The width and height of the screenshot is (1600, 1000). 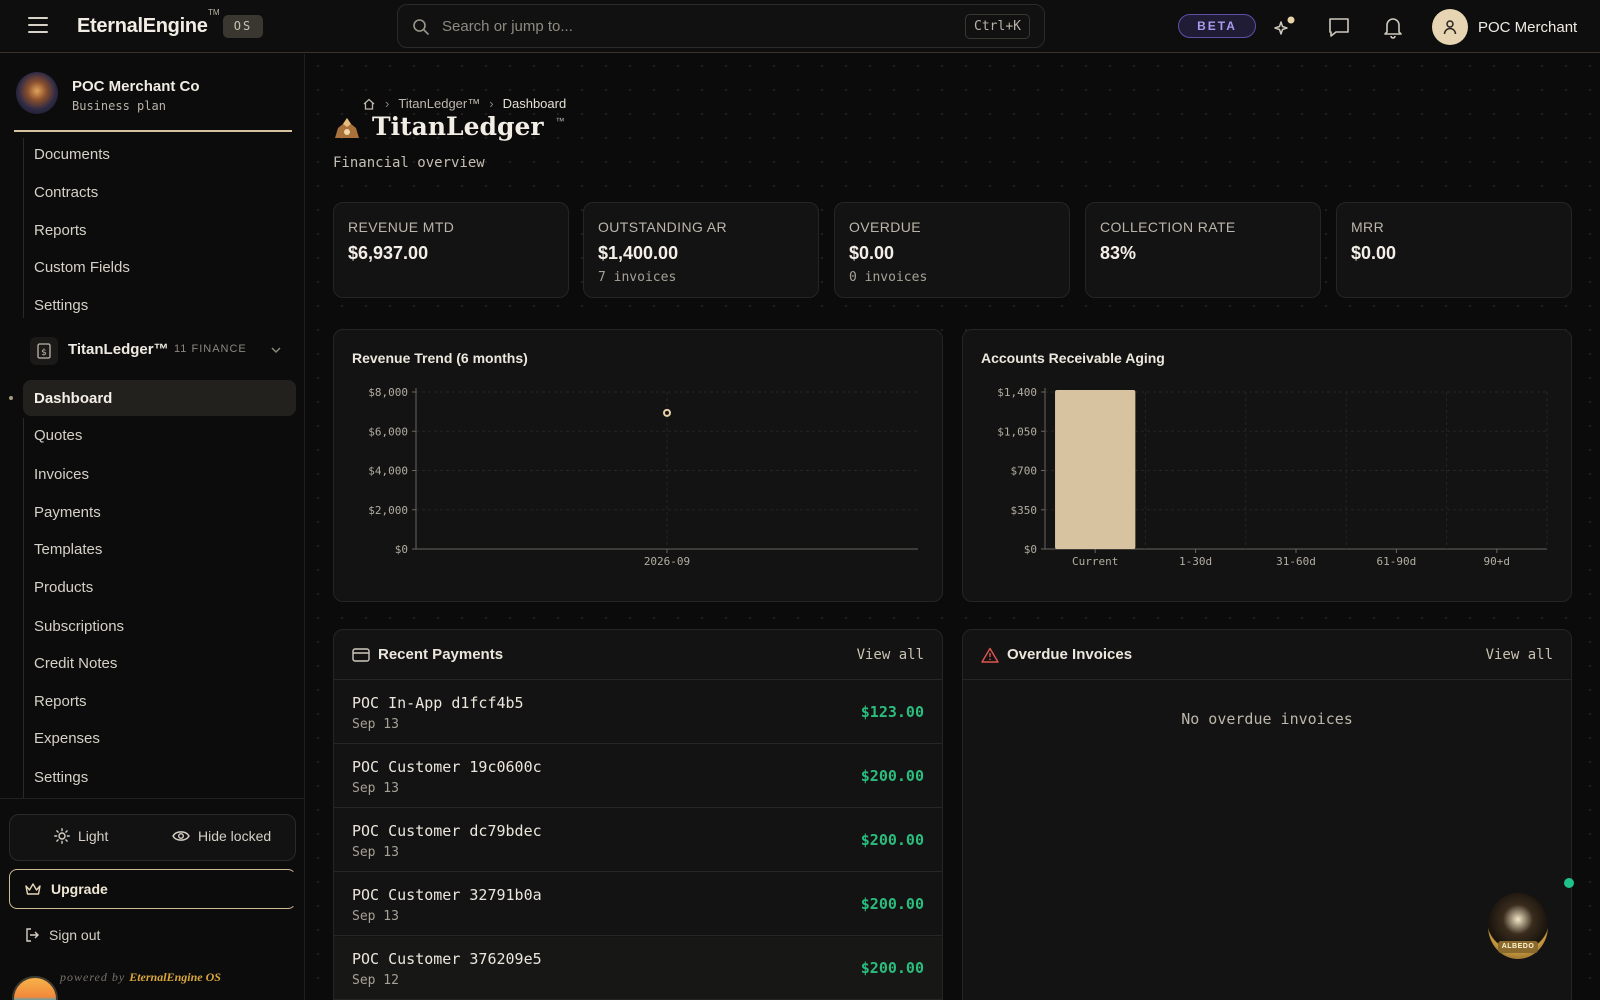 I want to click on sidebar-item-custom-fields: Custom Fields, so click(x=82, y=267).